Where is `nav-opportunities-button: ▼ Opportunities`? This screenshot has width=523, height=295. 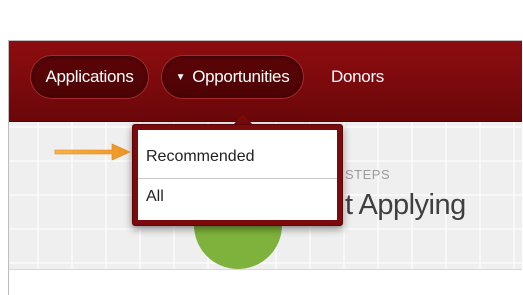
nav-opportunities-button: ▼ Opportunities is located at coordinates (232, 77).